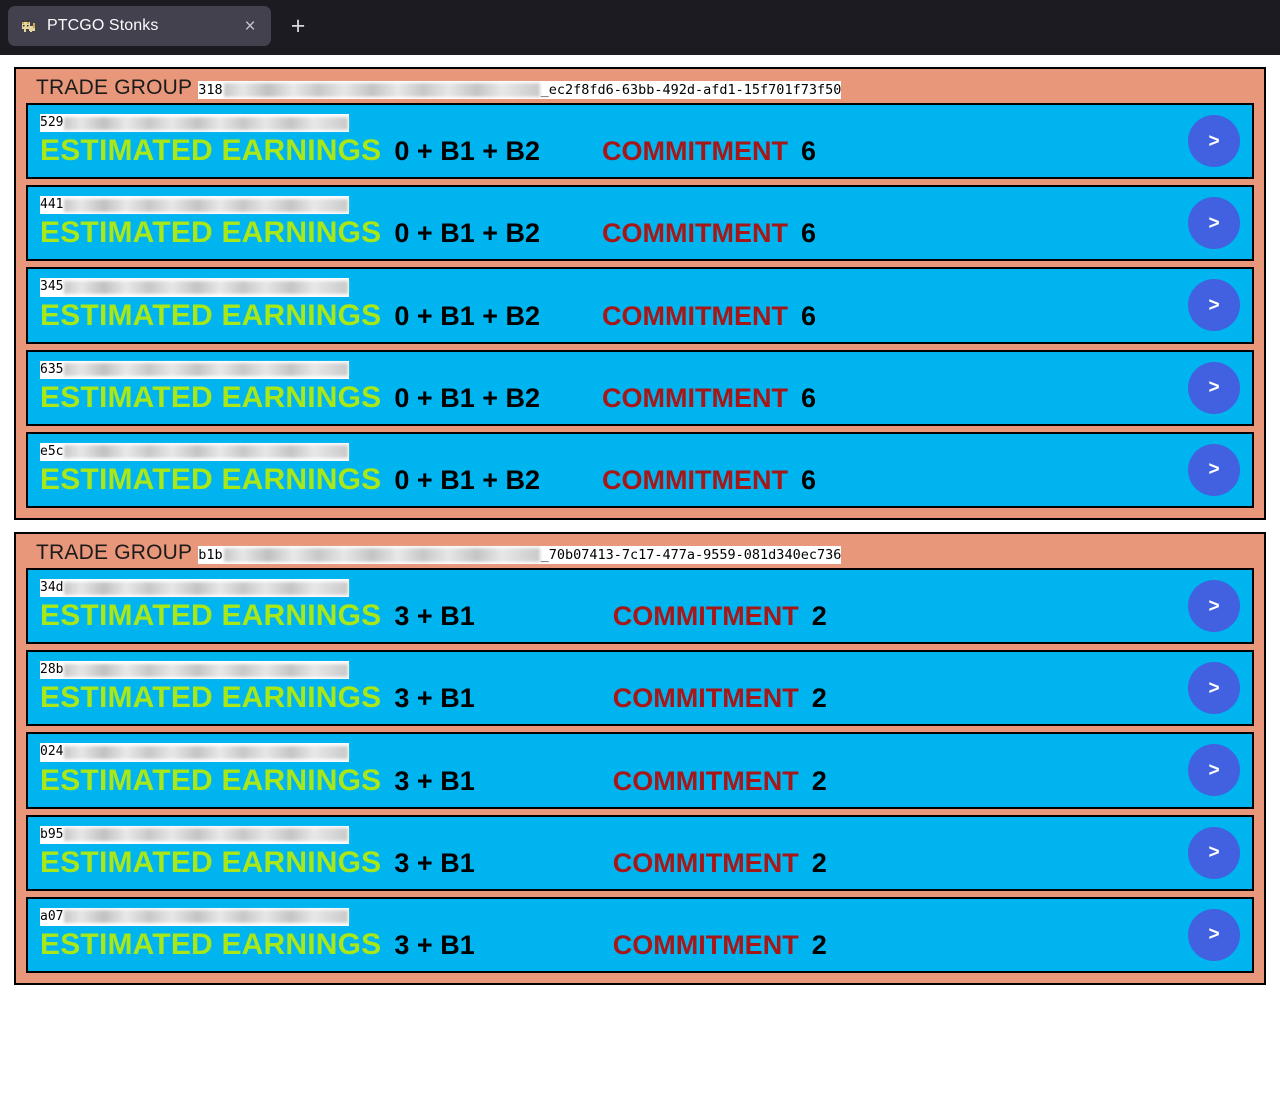  I want to click on trade-group-id-suffix: _70b07413-7c17-477a-9559-081d340ec736, so click(691, 554).